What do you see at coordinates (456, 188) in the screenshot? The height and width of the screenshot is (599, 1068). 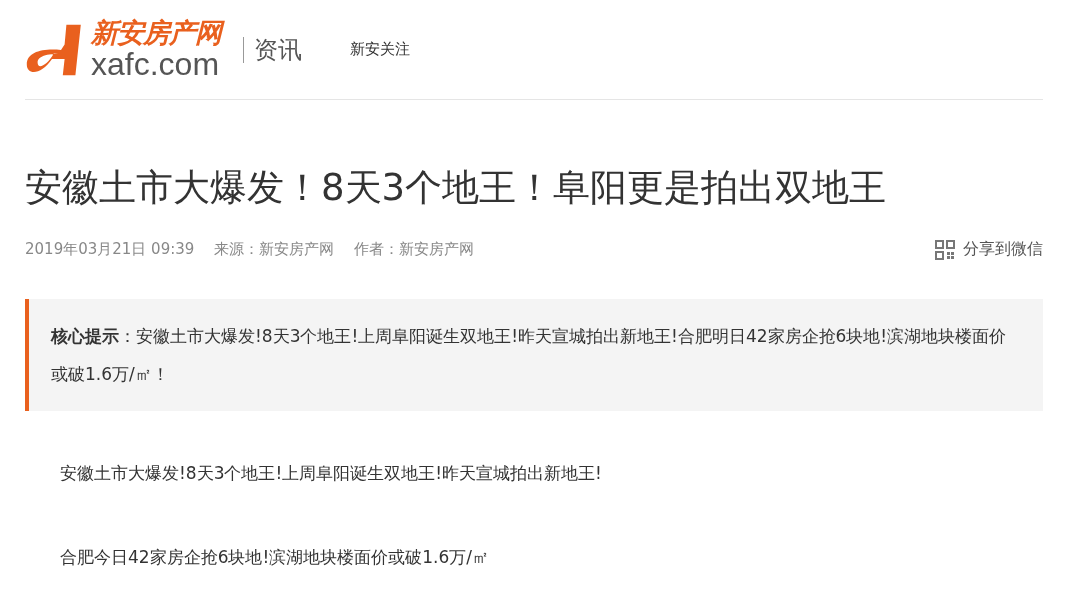 I see `article-title: 安徽土市大爆发！8天3个地王！阜阳更是拍出双地王` at bounding box center [456, 188].